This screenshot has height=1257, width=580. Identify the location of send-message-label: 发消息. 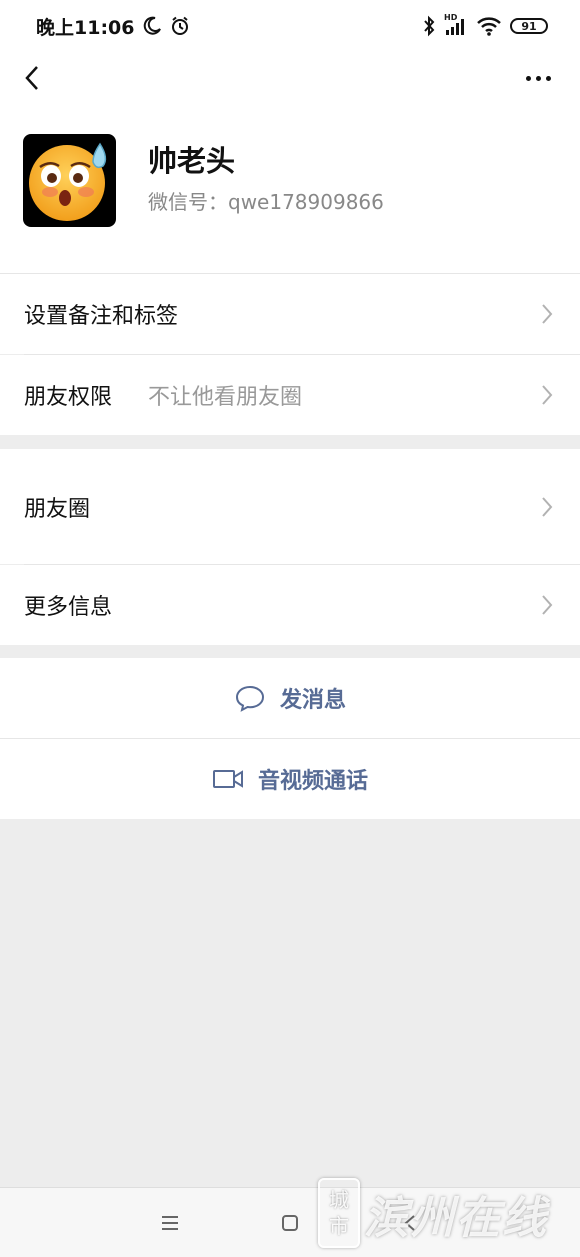
(312, 700).